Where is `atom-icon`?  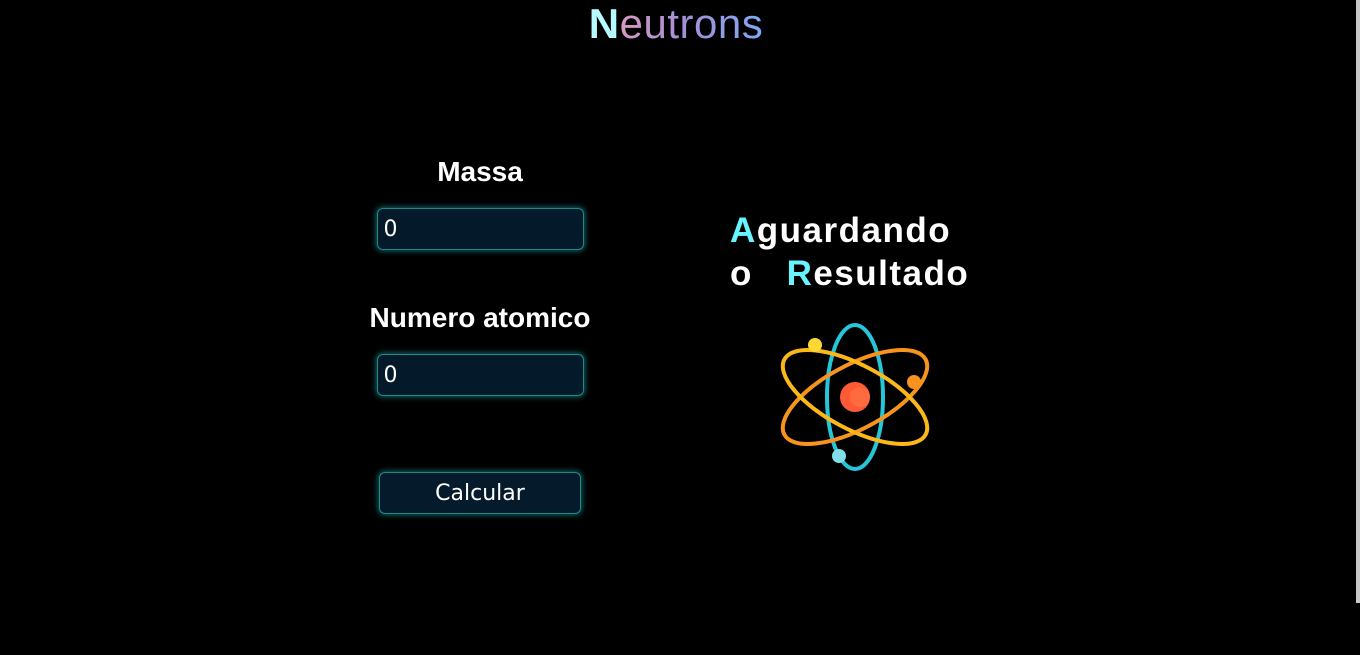
atom-icon is located at coordinates (855, 397).